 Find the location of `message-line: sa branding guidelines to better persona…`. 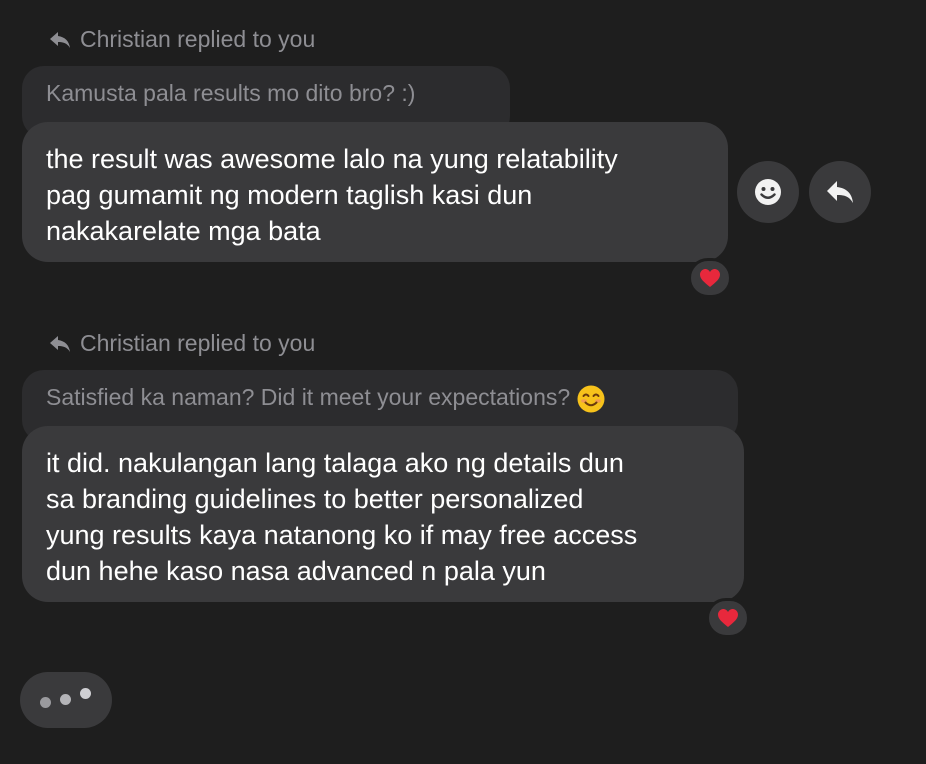

message-line: sa branding guidelines to better persona… is located at coordinates (315, 499).